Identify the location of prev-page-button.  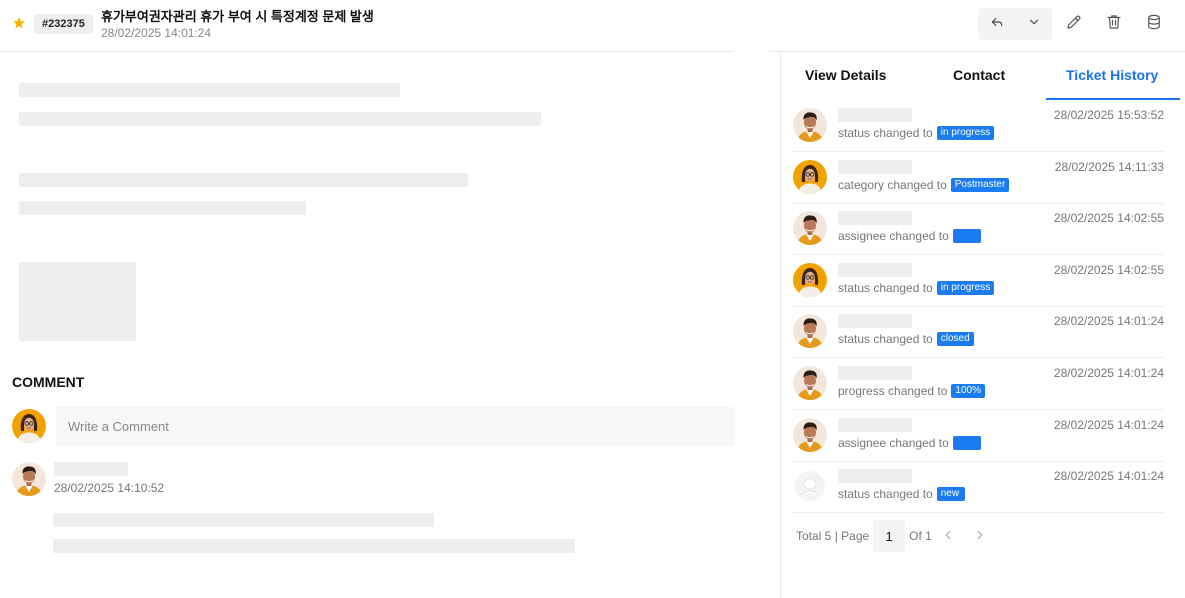
(948, 536).